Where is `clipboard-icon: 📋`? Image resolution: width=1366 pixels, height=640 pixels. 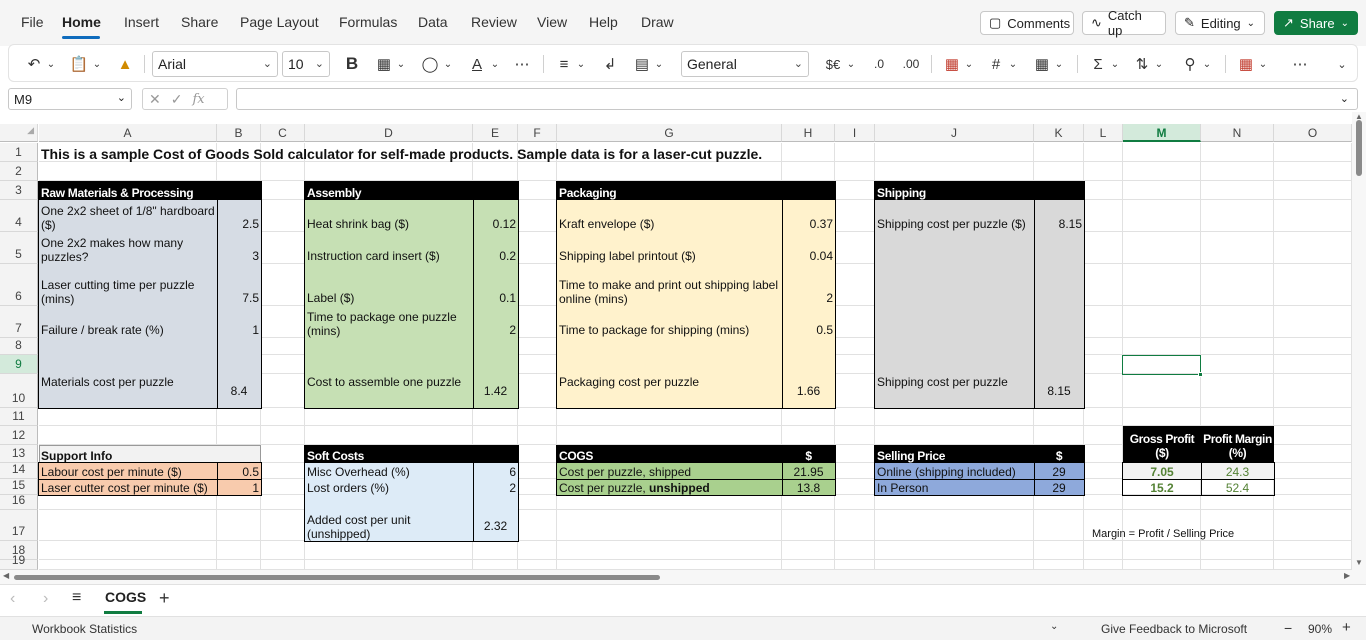
clipboard-icon: 📋 is located at coordinates (79, 64).